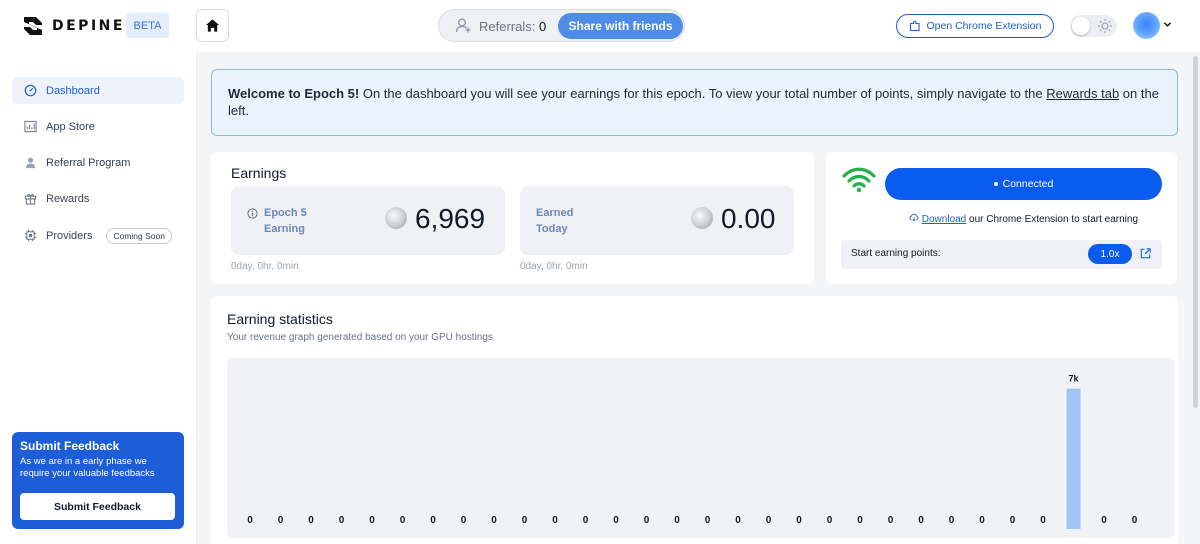  Describe the element at coordinates (88, 162) in the screenshot. I see `sidebar-item-label: Referral Program` at that location.